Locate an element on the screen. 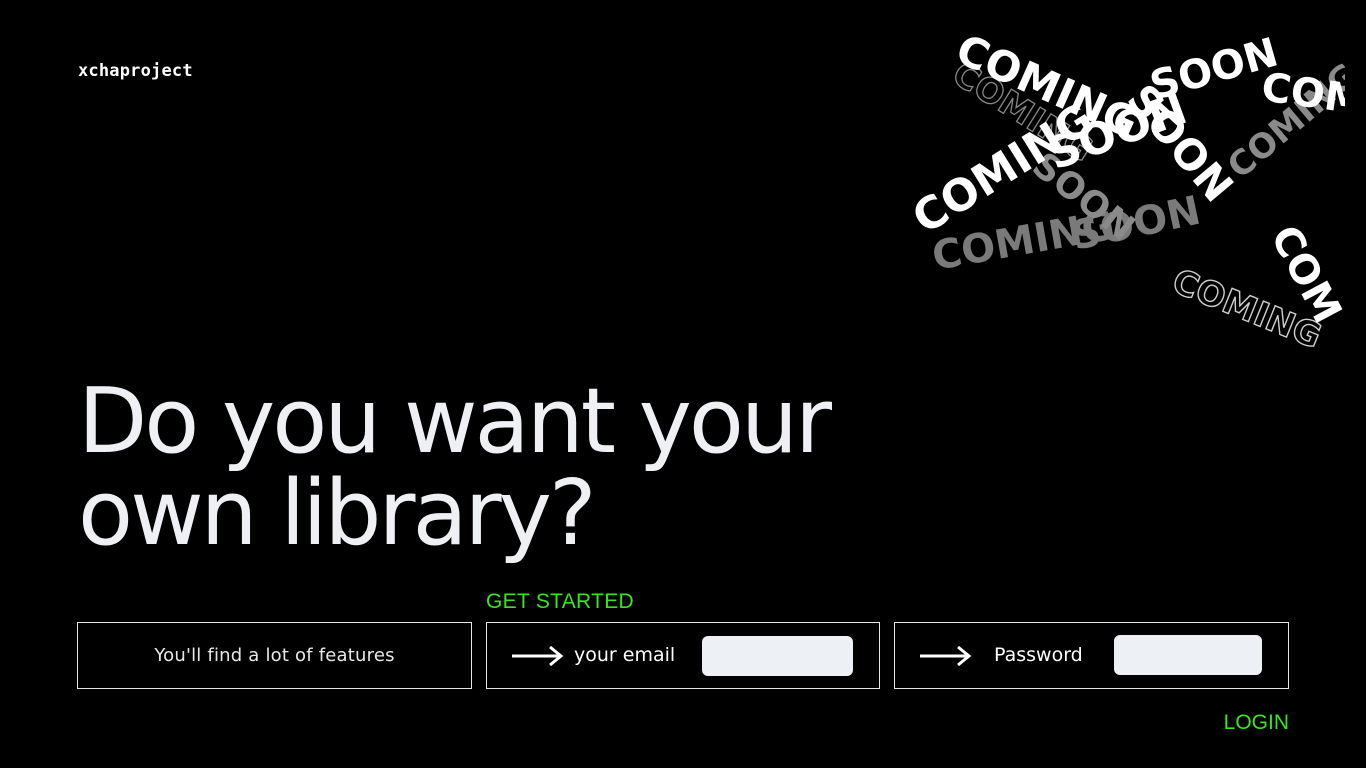 The width and height of the screenshot is (1366, 768). hero-line-2: own library? is located at coordinates (337, 513).